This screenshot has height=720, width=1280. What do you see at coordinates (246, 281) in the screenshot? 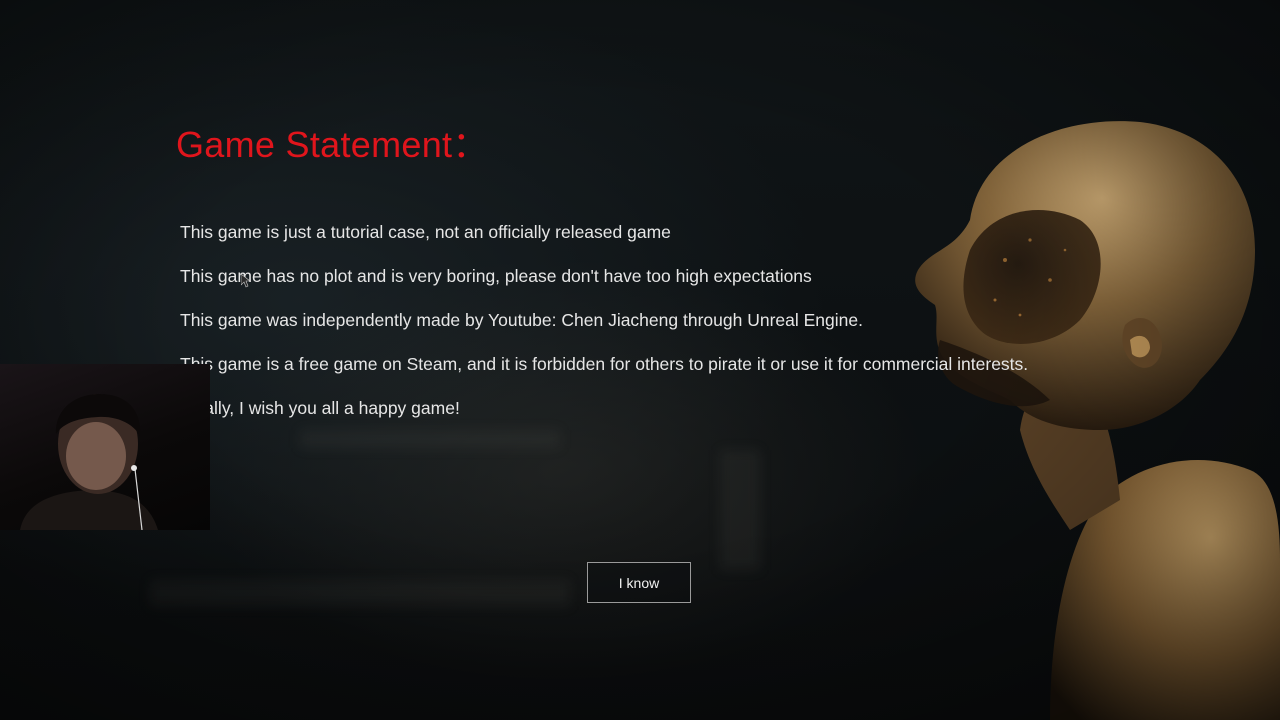
I see `mouse-pointer-icon` at bounding box center [246, 281].